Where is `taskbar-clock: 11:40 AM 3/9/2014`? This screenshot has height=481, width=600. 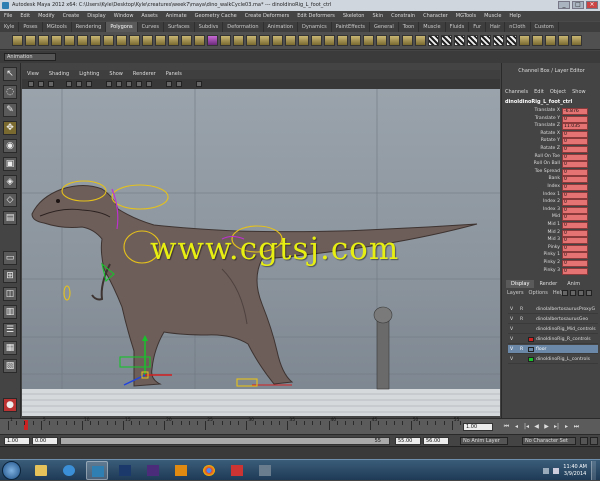 taskbar-clock: 11:40 AM 3/9/2014 is located at coordinates (575, 471).